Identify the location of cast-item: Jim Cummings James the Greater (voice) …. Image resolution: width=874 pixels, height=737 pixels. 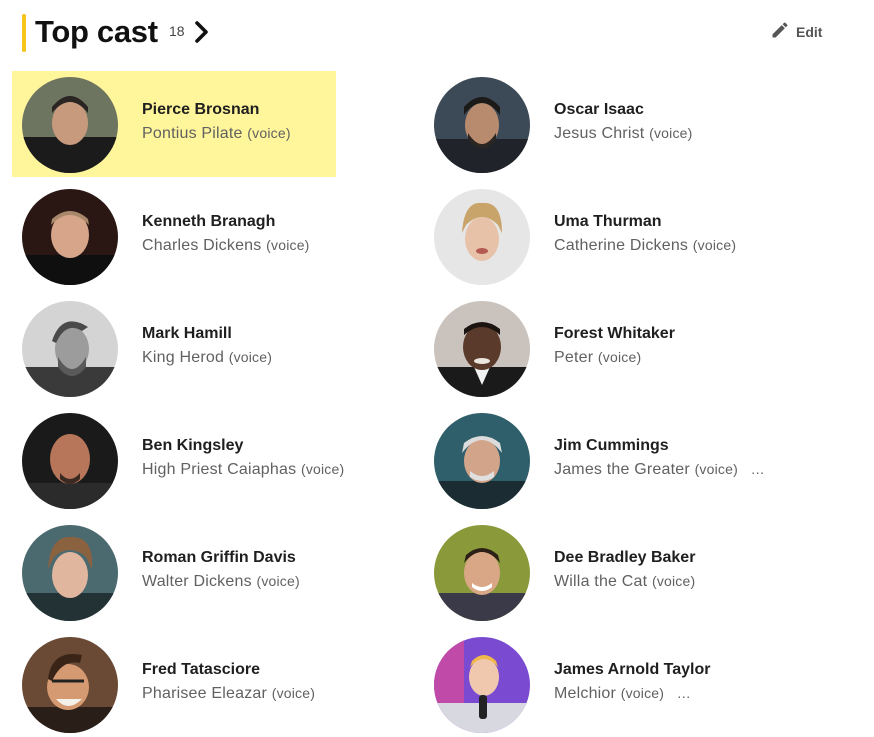
(594, 460).